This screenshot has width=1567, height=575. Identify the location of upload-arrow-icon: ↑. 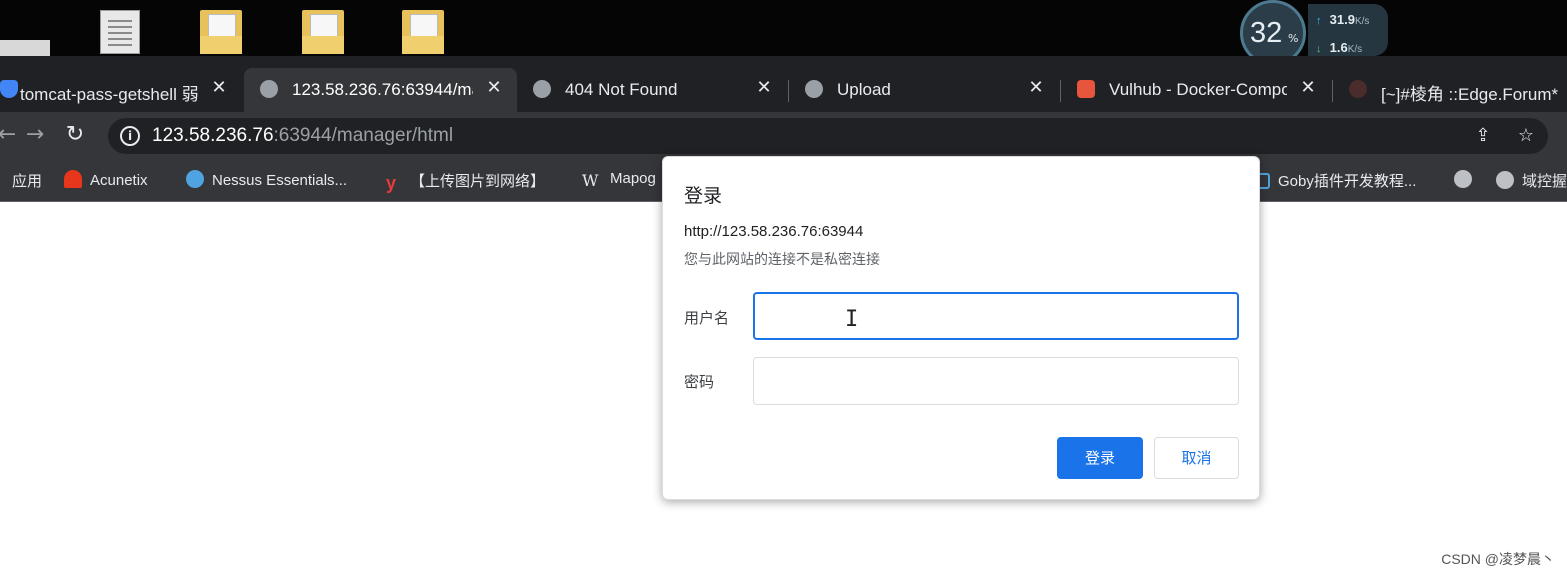
(1319, 21).